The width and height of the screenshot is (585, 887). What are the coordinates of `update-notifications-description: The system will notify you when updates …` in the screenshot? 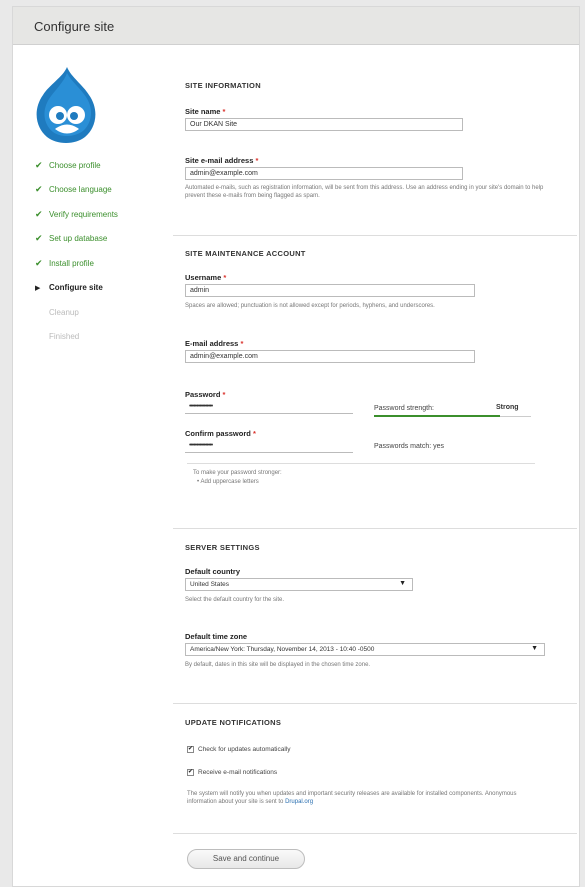 It's located at (367, 798).